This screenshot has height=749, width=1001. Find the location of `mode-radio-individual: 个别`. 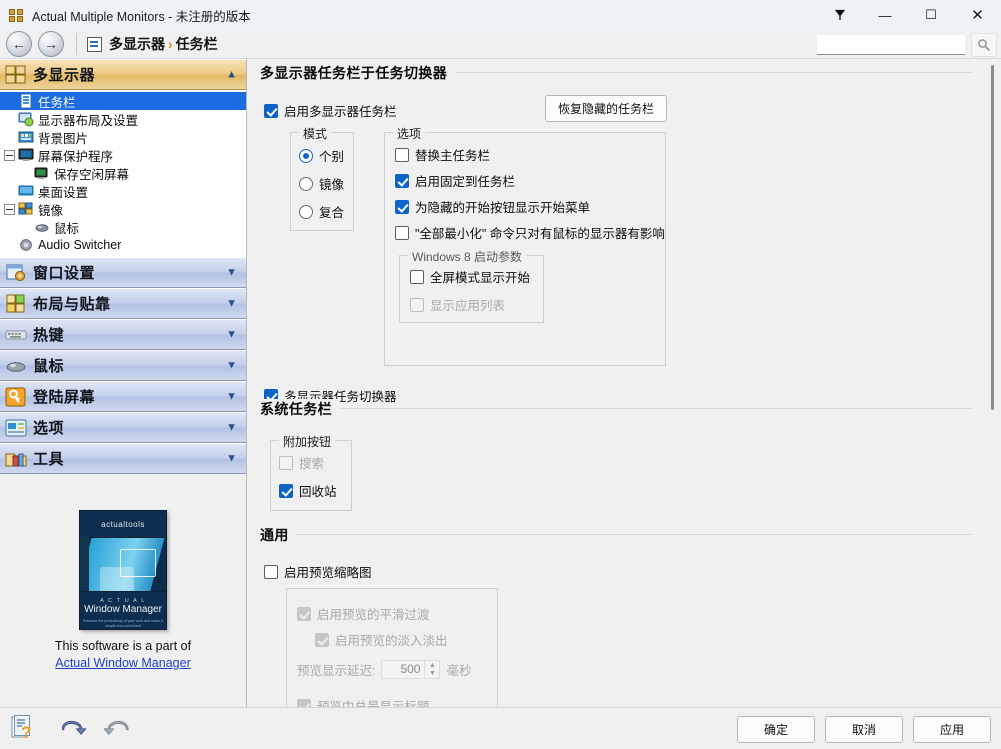

mode-radio-individual: 个别 is located at coordinates (321, 155).